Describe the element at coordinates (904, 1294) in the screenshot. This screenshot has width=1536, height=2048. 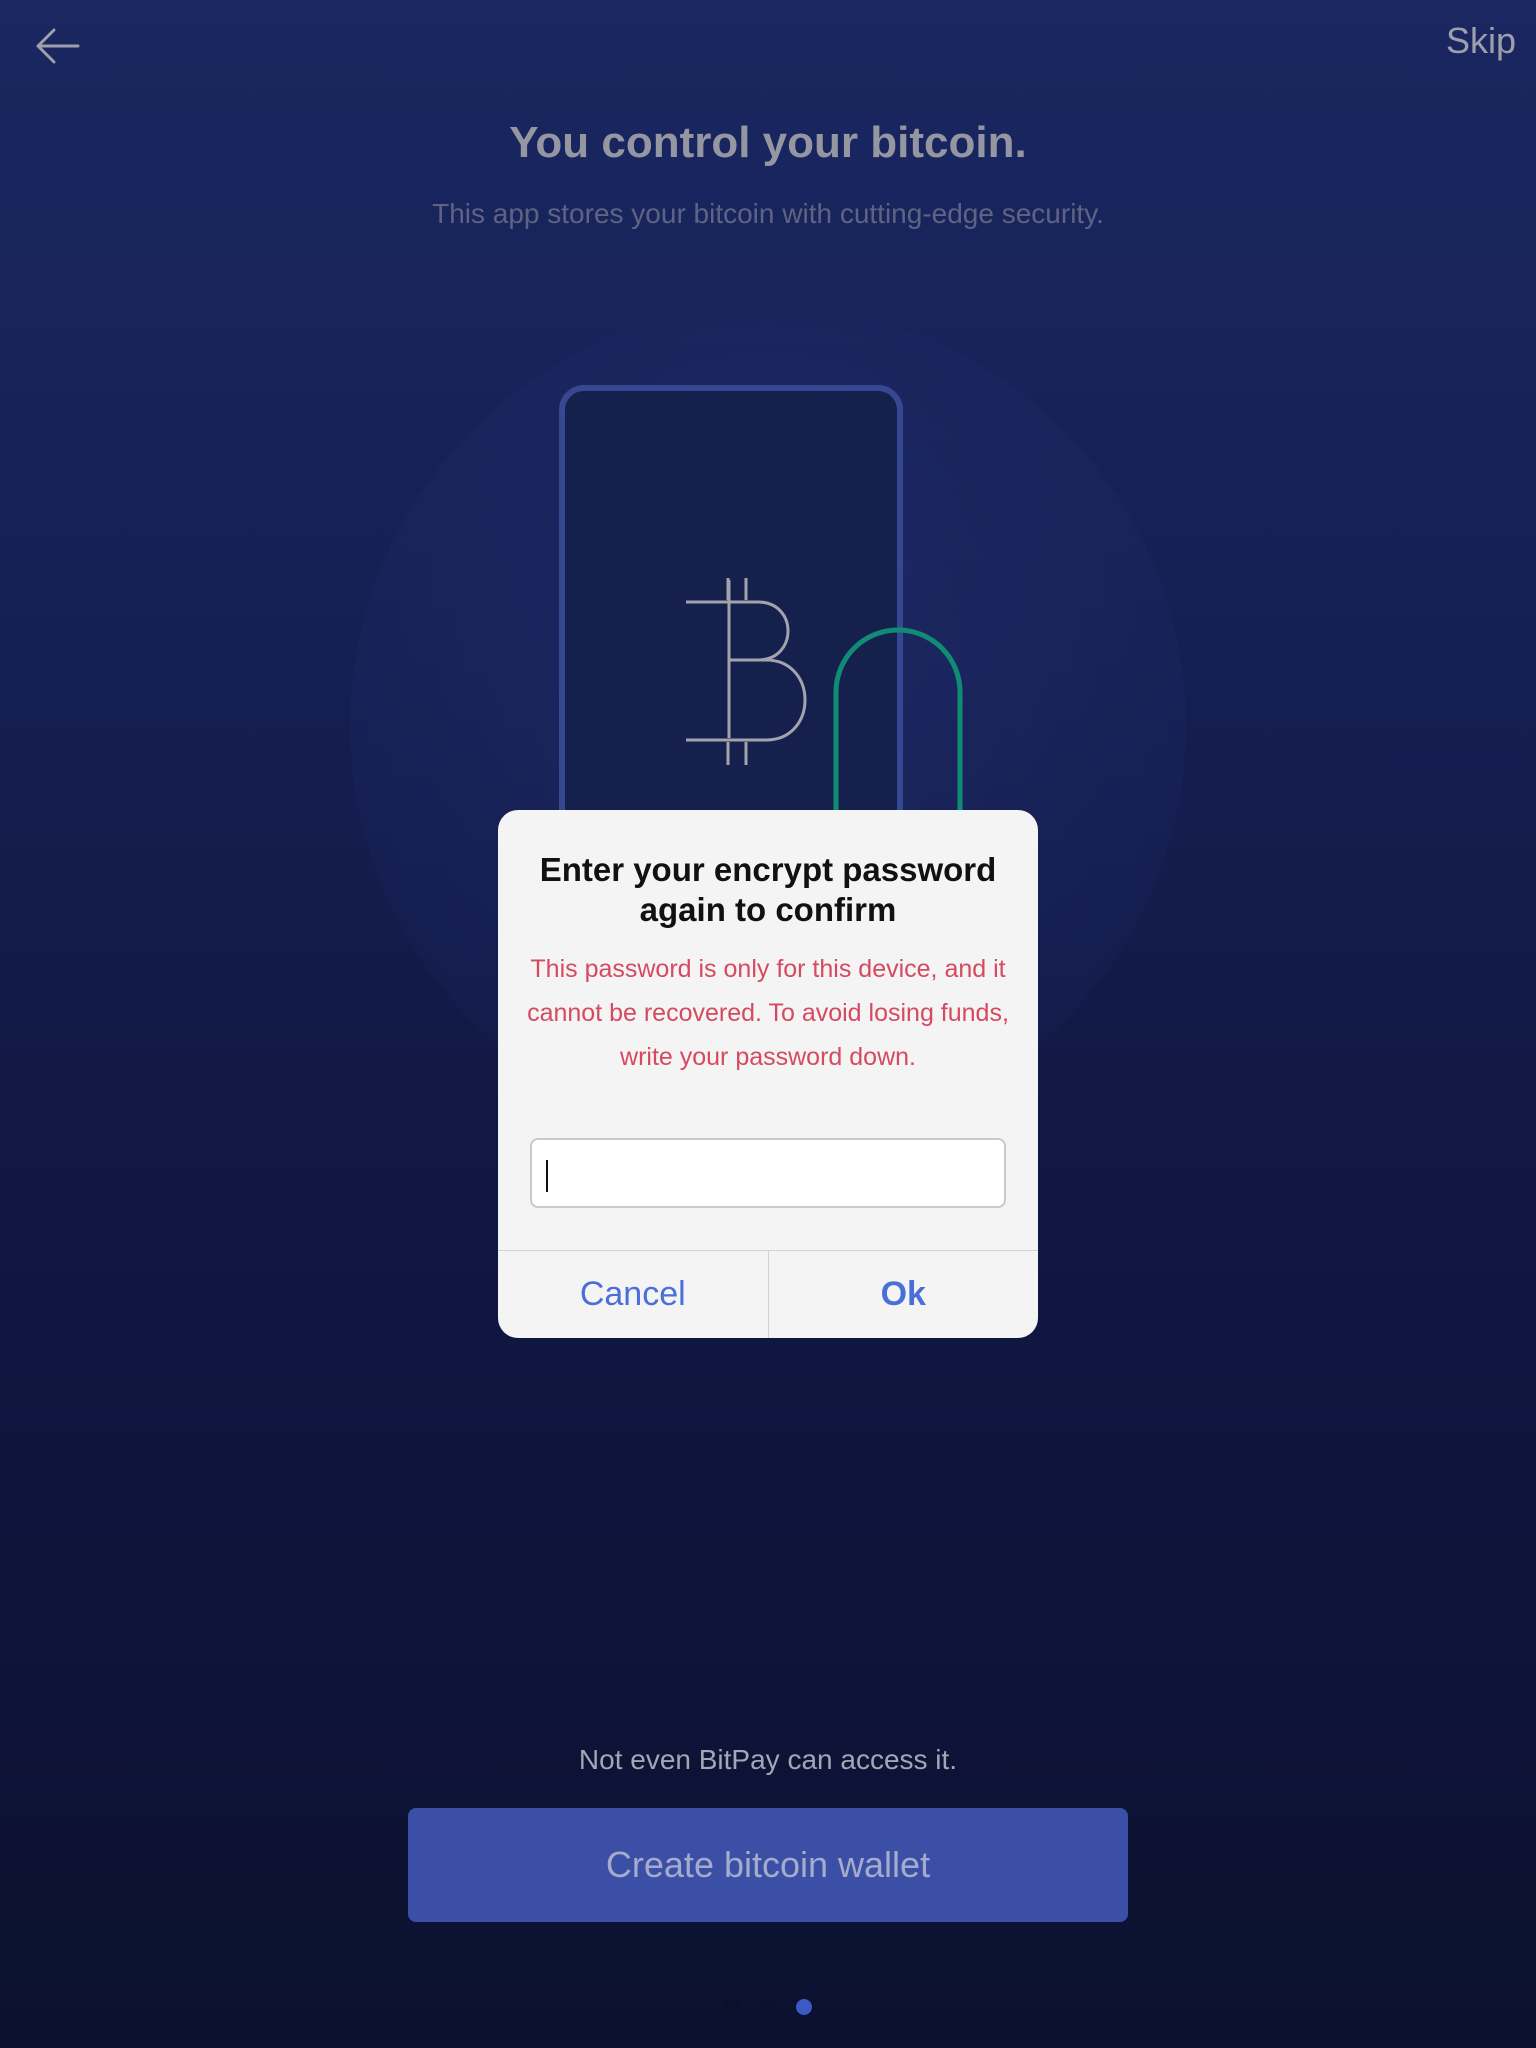
I see `ok-button: Ok` at that location.